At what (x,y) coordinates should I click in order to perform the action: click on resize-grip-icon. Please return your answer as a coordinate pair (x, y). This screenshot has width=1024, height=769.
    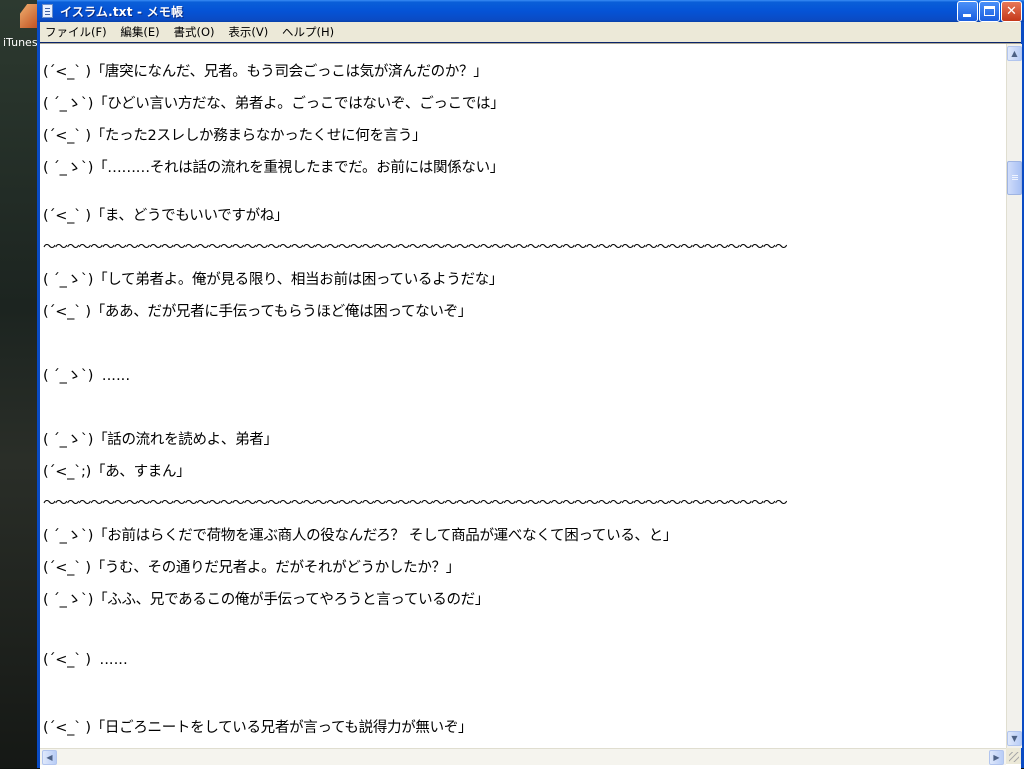
    Looking at the image, I should click on (1013, 756).